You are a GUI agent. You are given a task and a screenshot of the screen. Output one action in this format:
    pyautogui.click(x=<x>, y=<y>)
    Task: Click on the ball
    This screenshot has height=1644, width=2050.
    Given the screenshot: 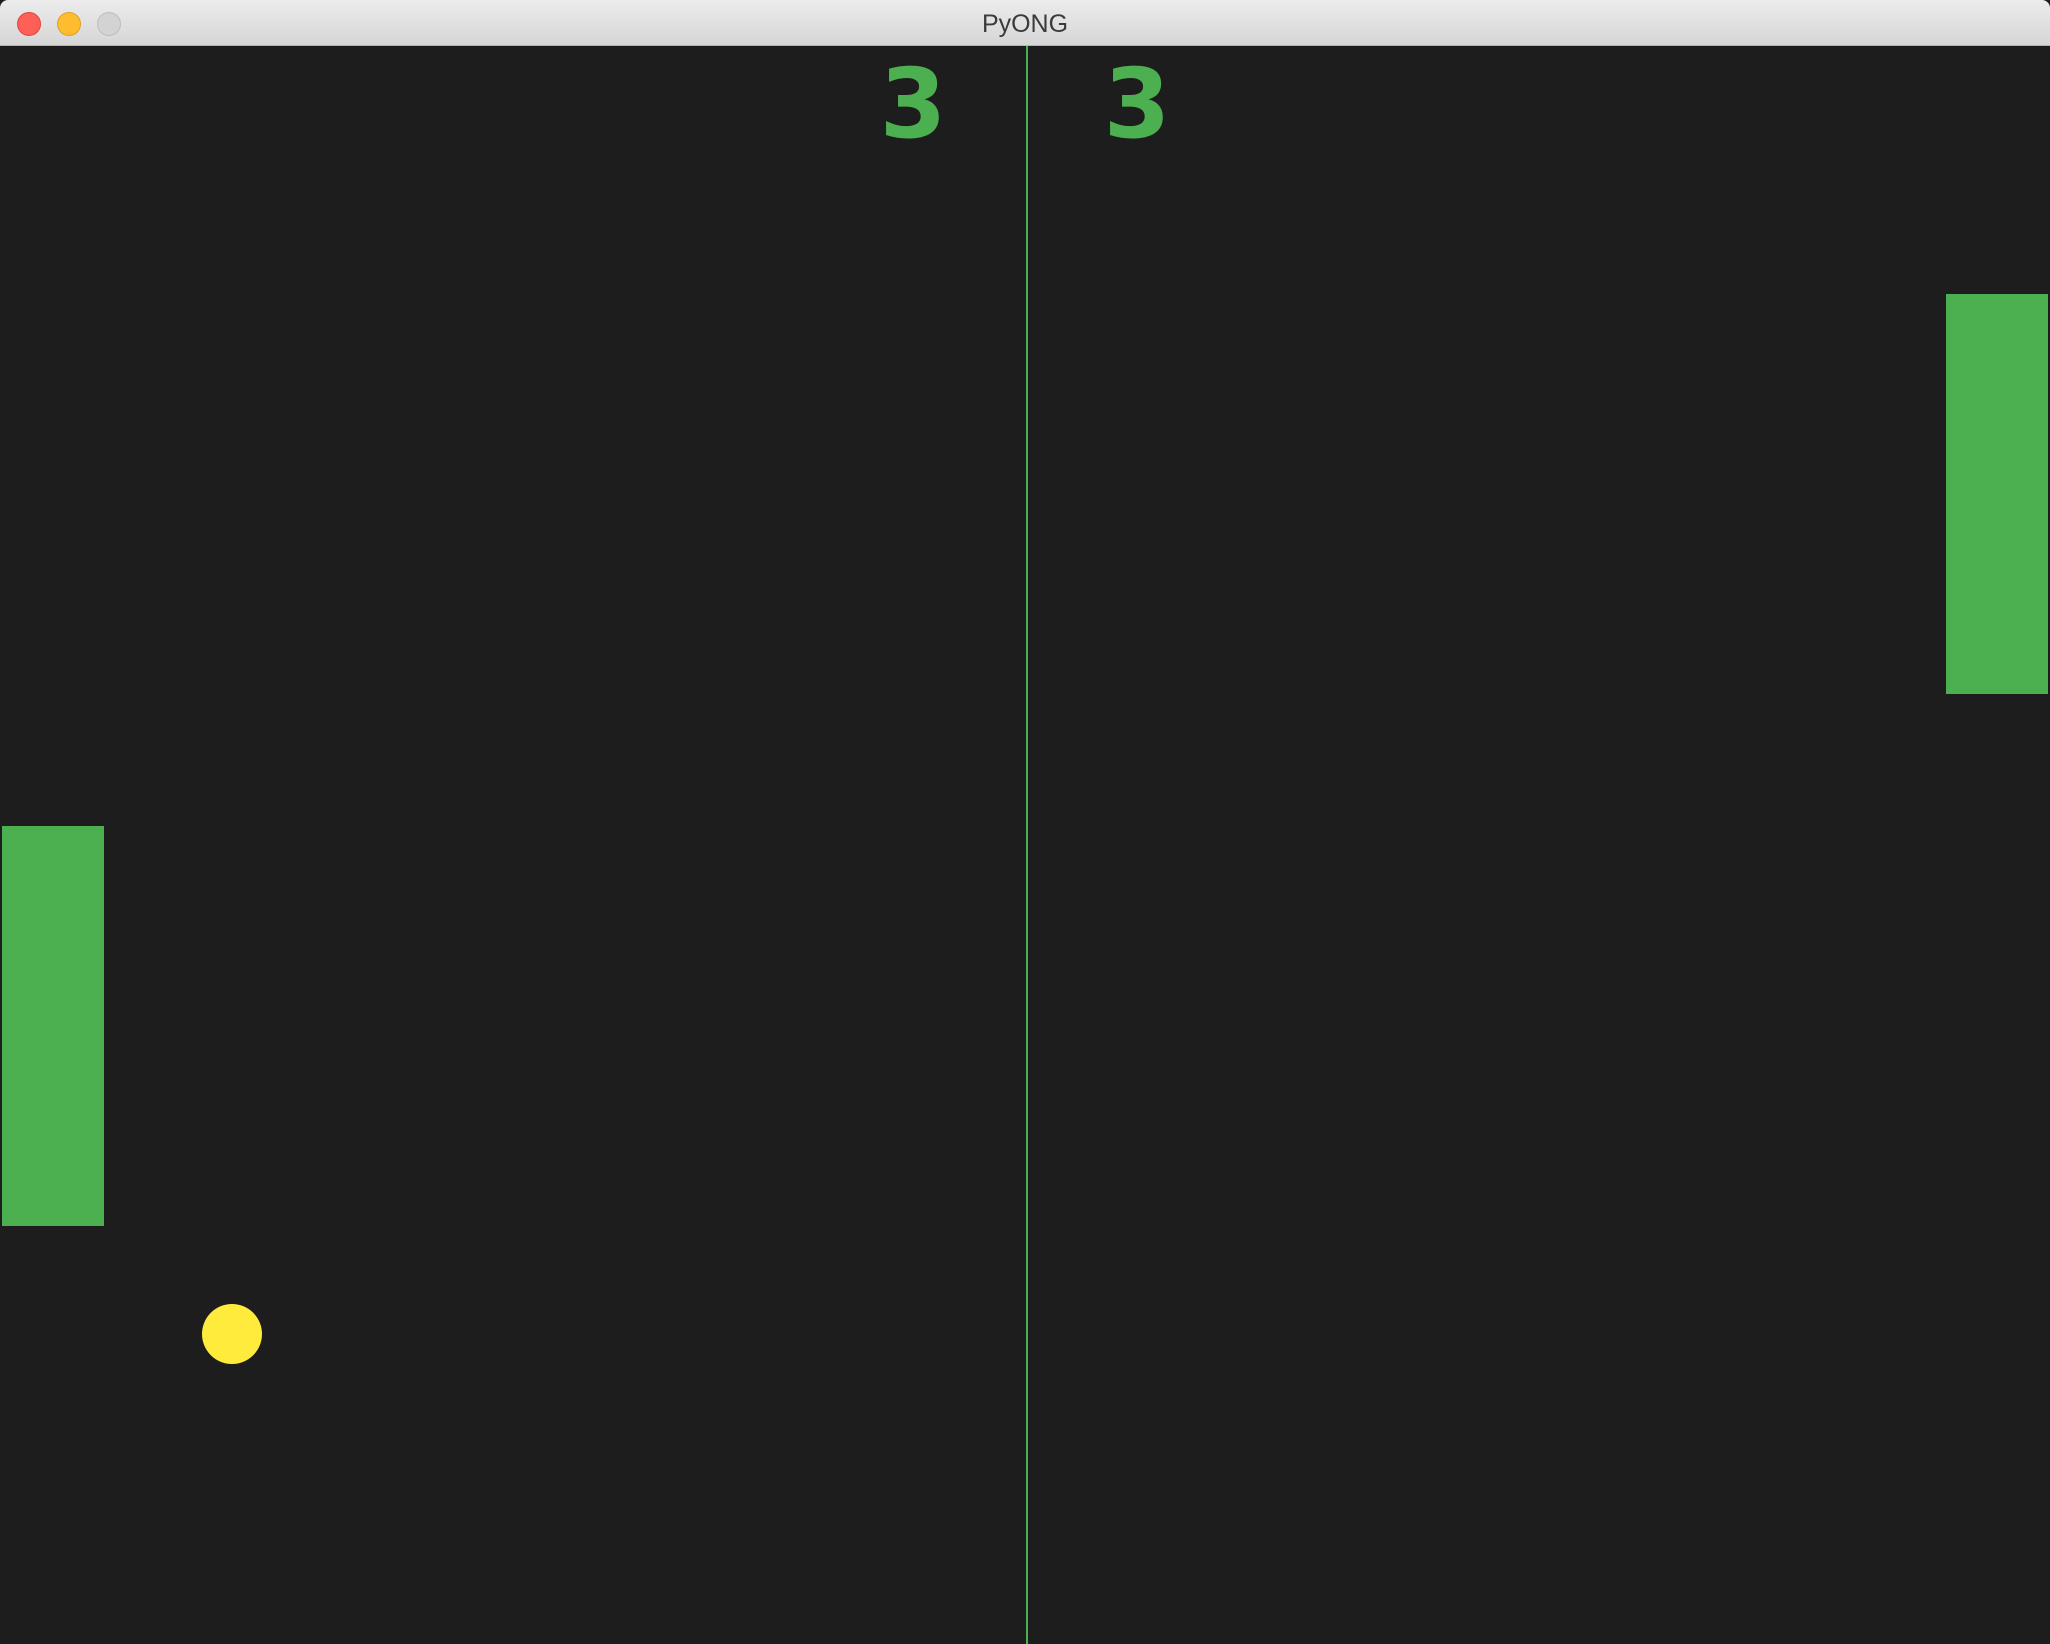 What is the action you would take?
    pyautogui.click(x=232, y=1334)
    